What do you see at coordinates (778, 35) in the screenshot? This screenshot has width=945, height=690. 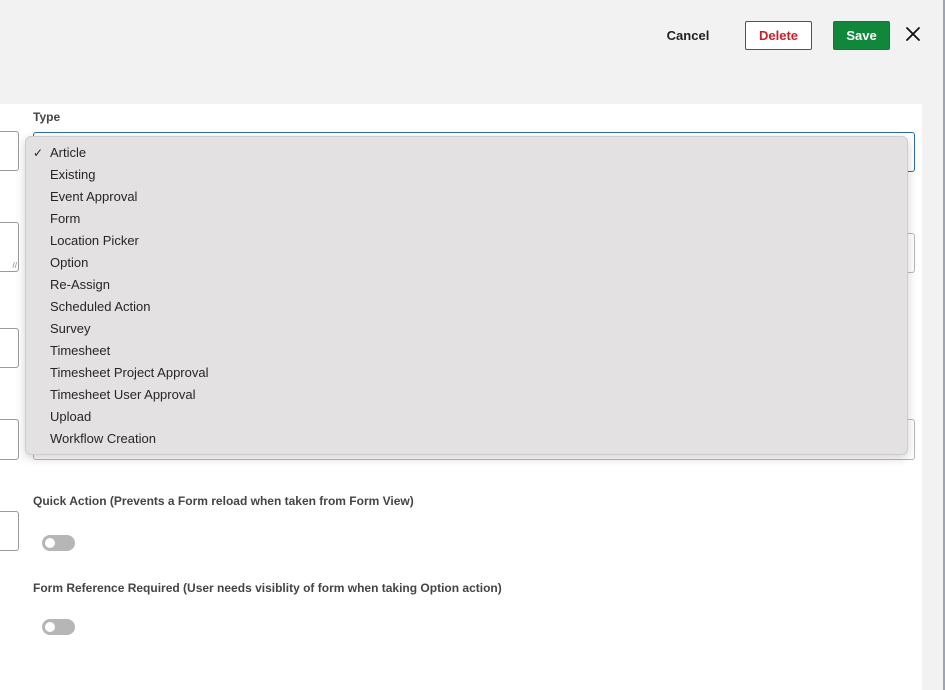 I see `delete-button: Delete` at bounding box center [778, 35].